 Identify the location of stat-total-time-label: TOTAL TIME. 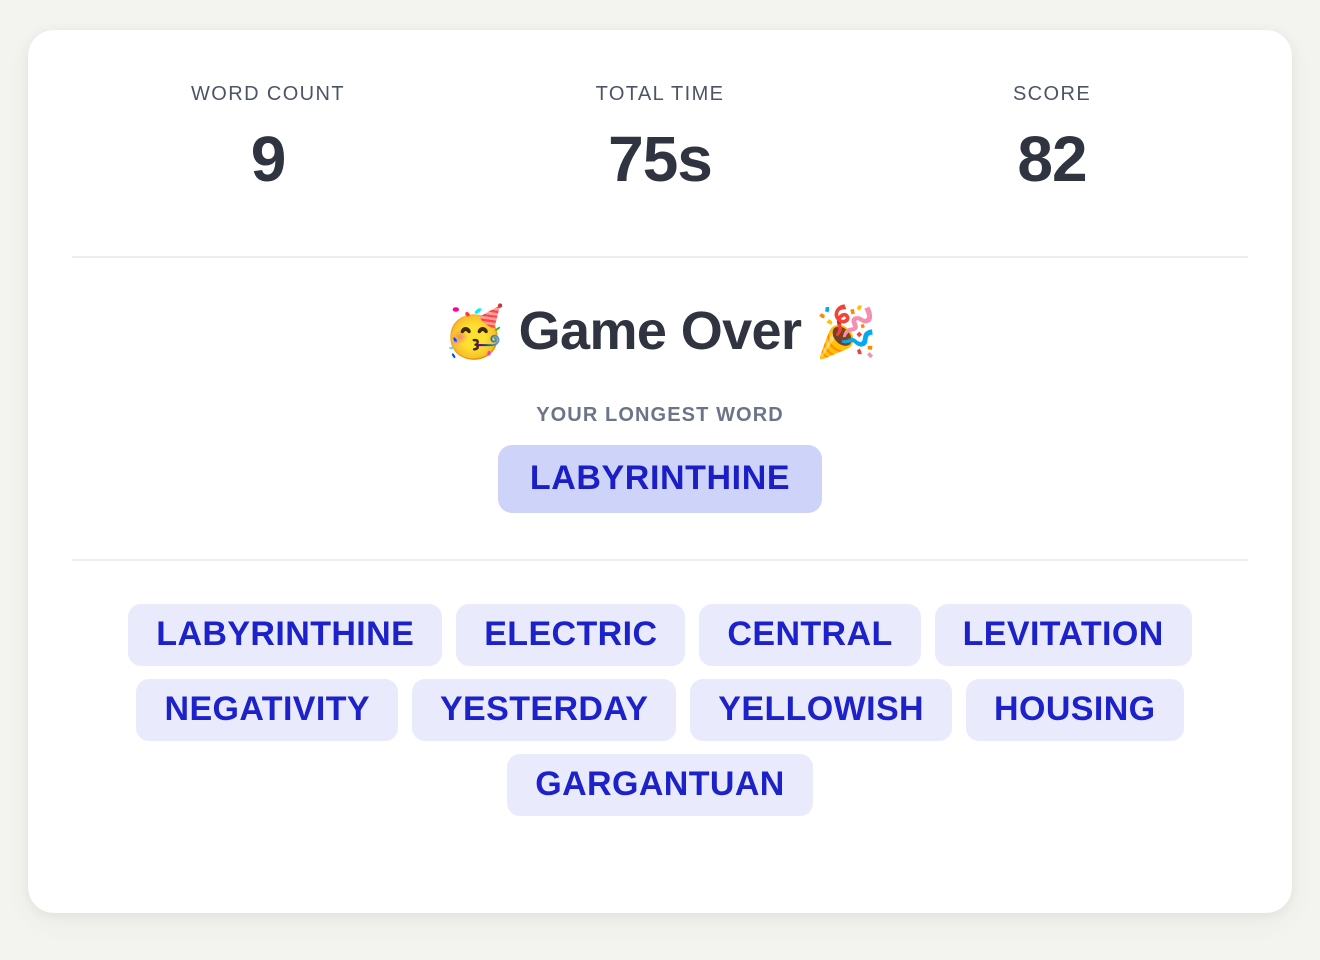
(660, 94).